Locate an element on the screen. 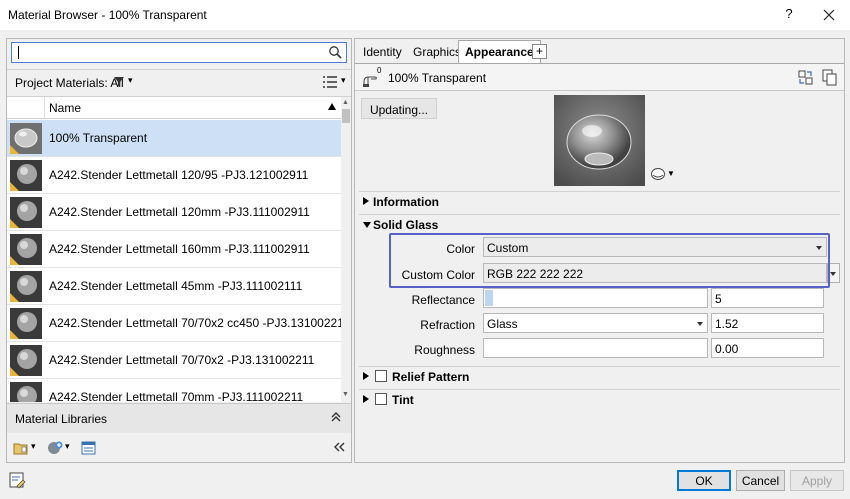 This screenshot has height=499, width=850. ok-button: OK is located at coordinates (704, 480).